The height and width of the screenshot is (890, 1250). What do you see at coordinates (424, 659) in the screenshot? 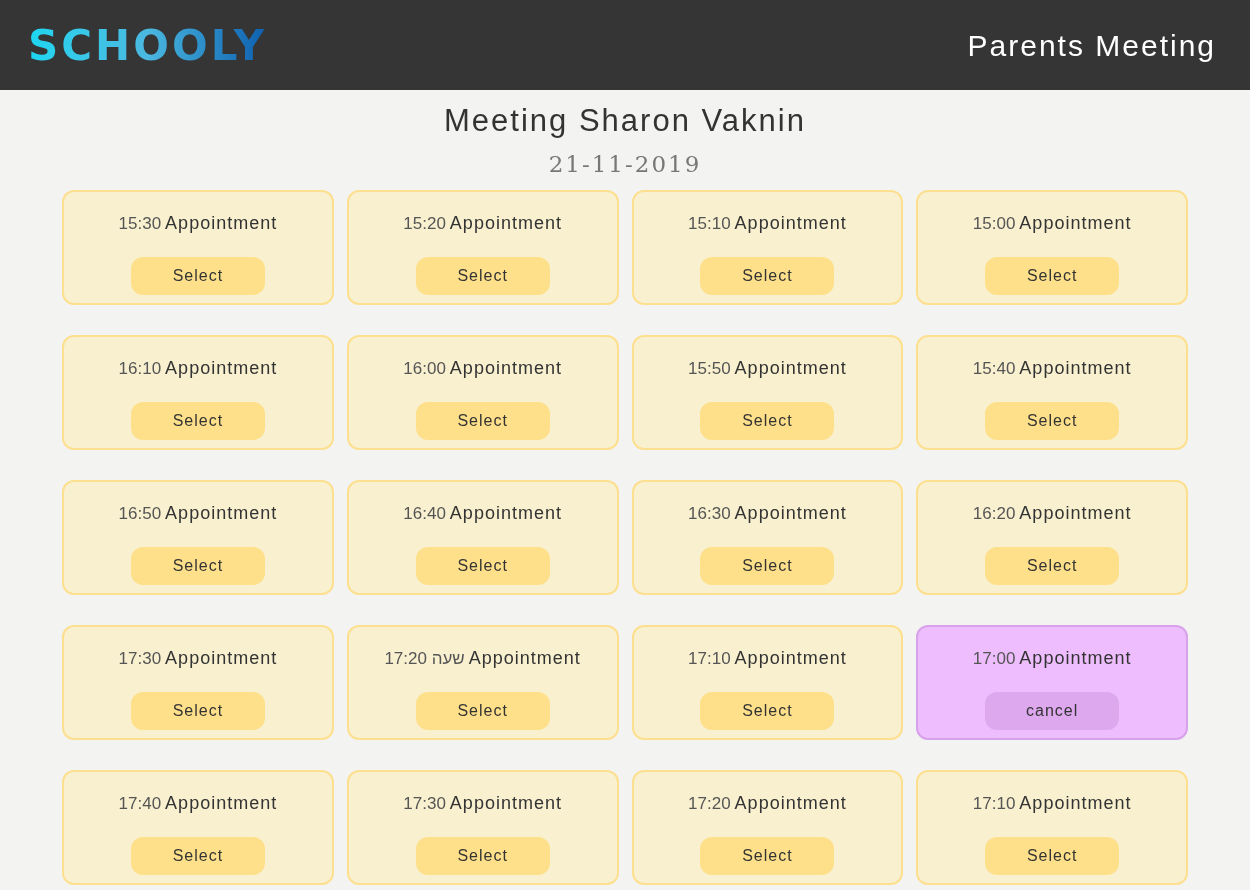
I see `appointment-time: 17:20 שעה` at bounding box center [424, 659].